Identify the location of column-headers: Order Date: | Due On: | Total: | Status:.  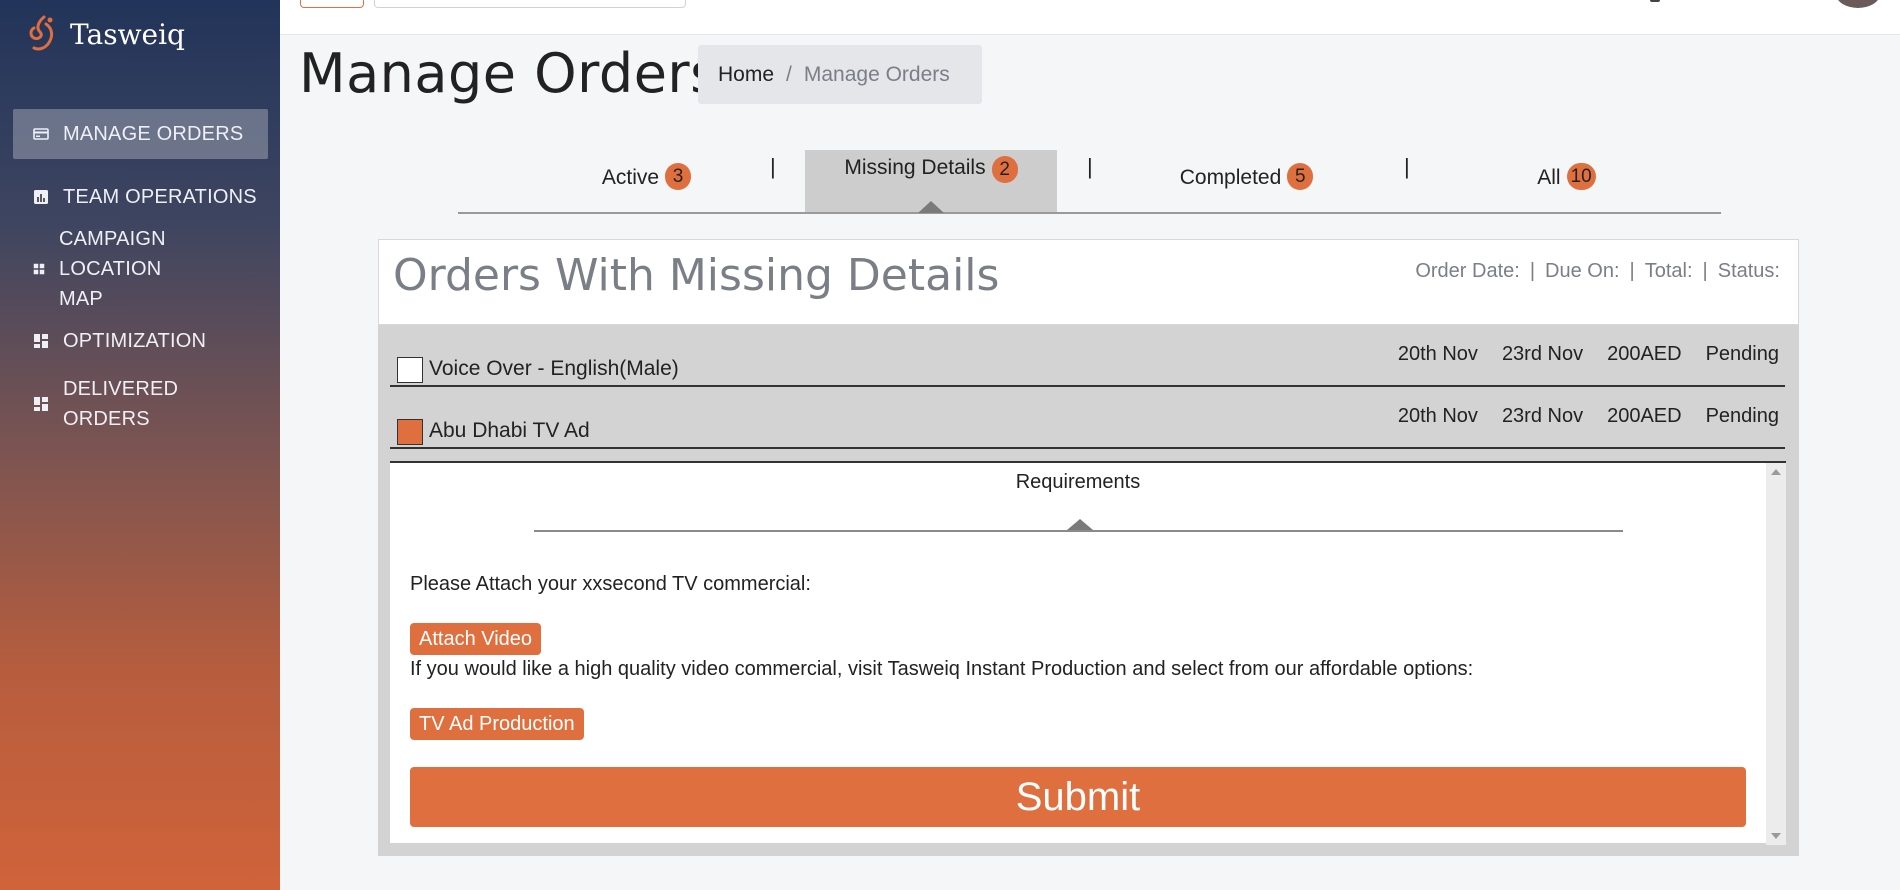
(1597, 271).